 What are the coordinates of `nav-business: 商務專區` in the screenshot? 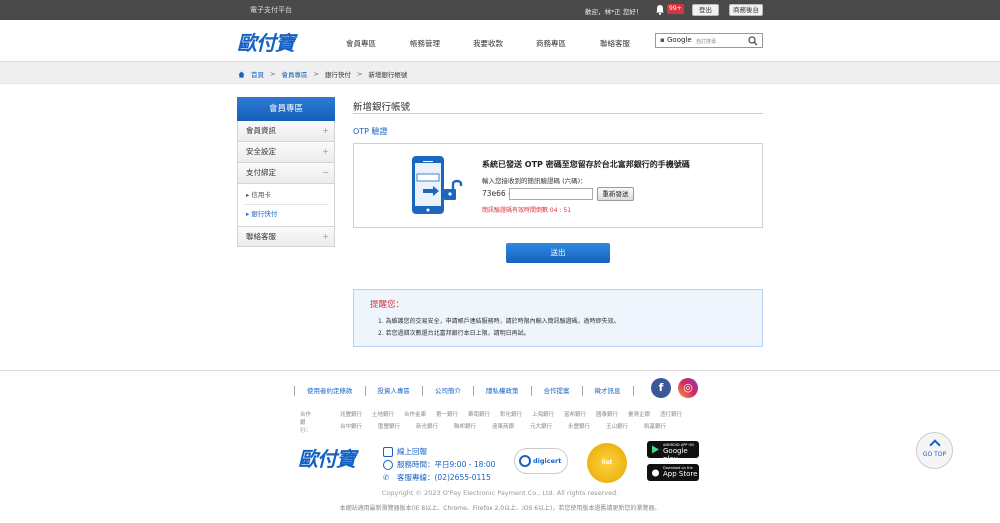 It's located at (551, 43).